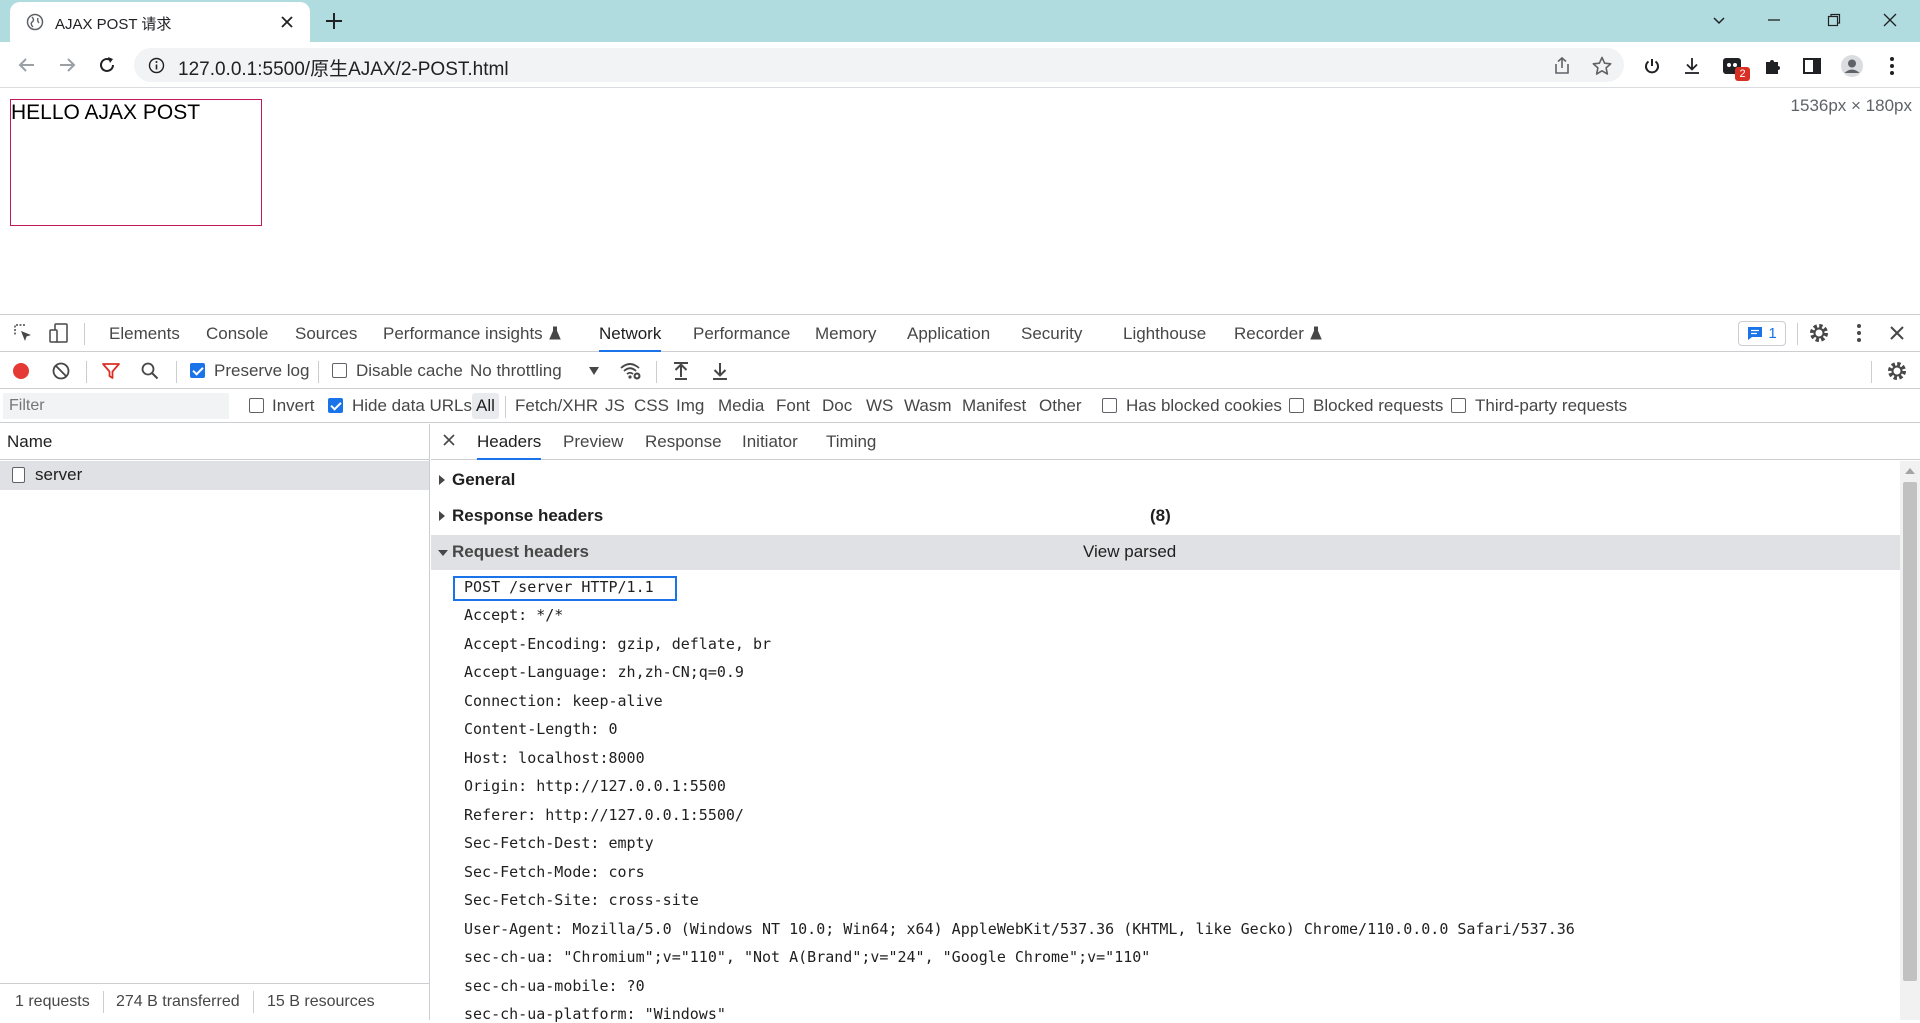 The image size is (1920, 1023). I want to click on response-headers-title: Response headers, so click(527, 516).